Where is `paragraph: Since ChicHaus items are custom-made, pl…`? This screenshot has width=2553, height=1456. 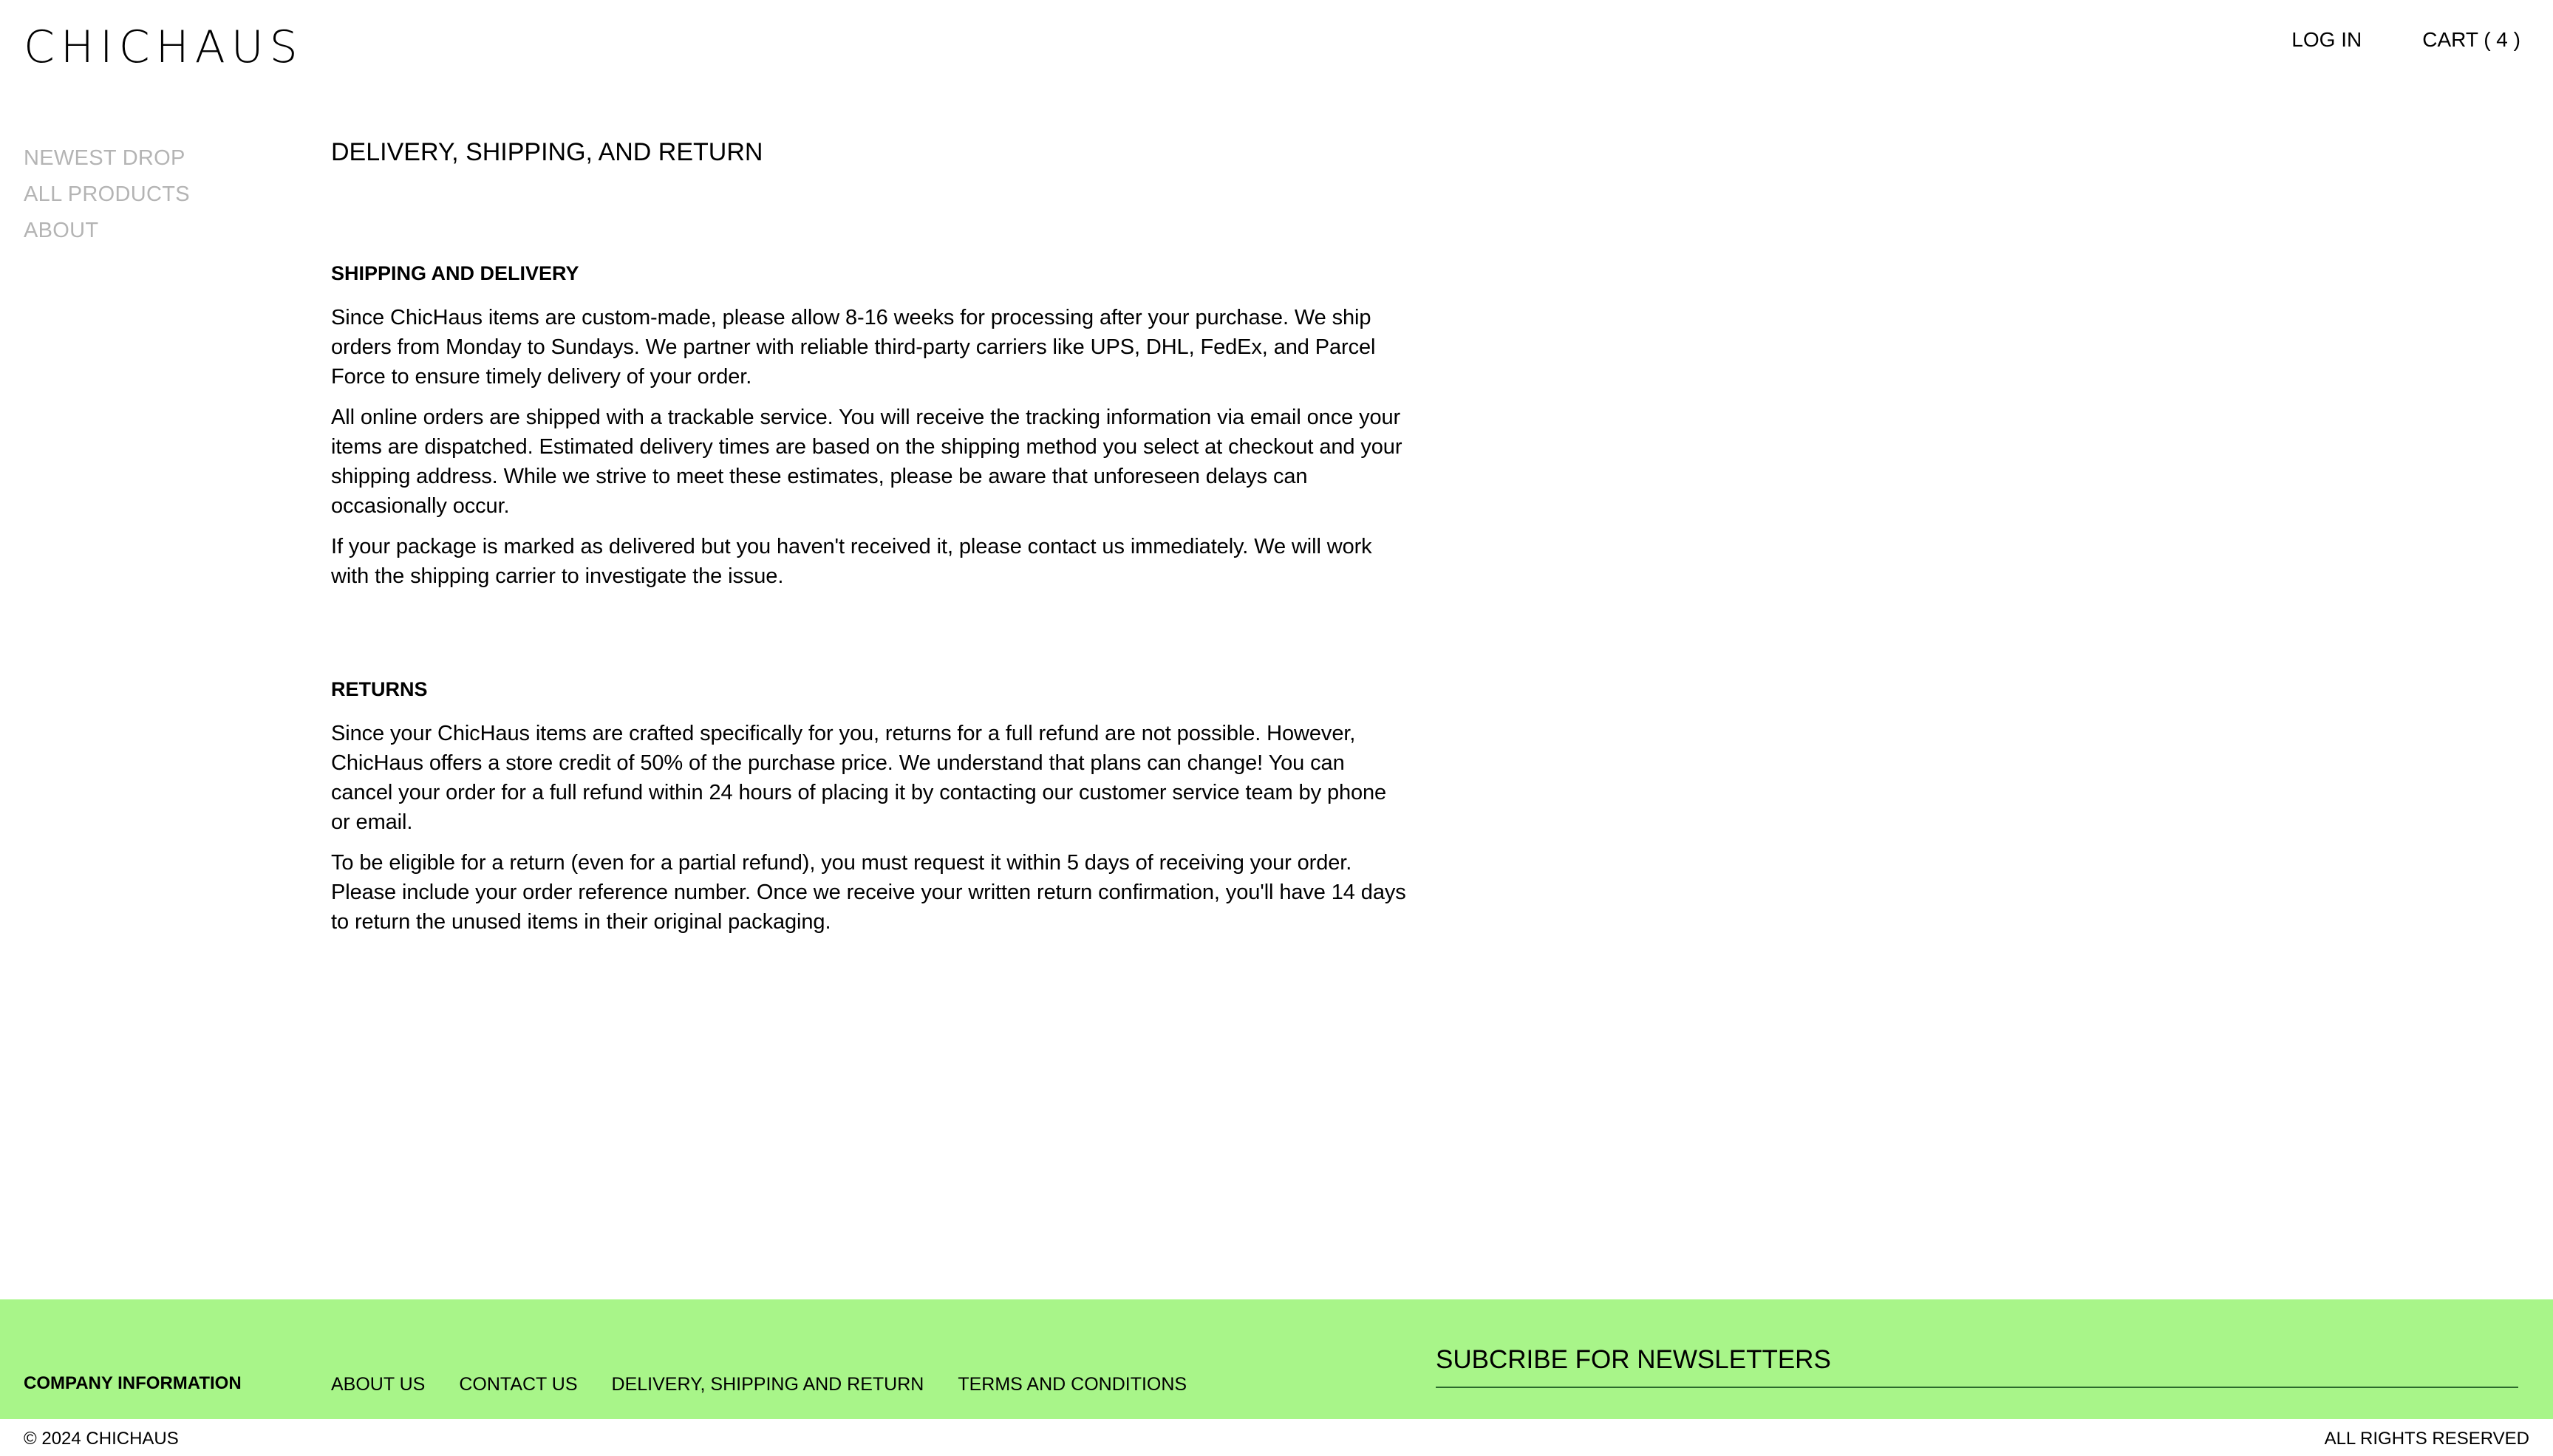 paragraph: Since ChicHaus items are custom-made, pl… is located at coordinates (853, 347).